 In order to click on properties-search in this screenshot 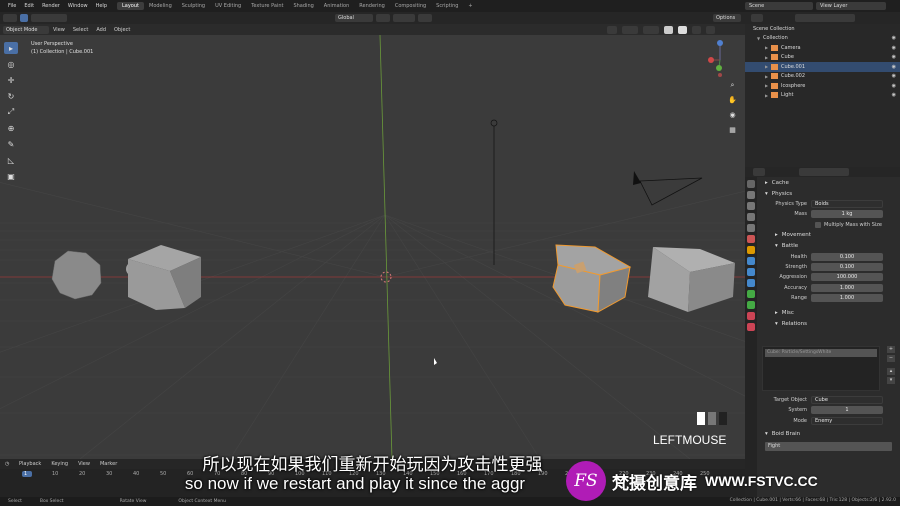, I will do `click(824, 172)`.